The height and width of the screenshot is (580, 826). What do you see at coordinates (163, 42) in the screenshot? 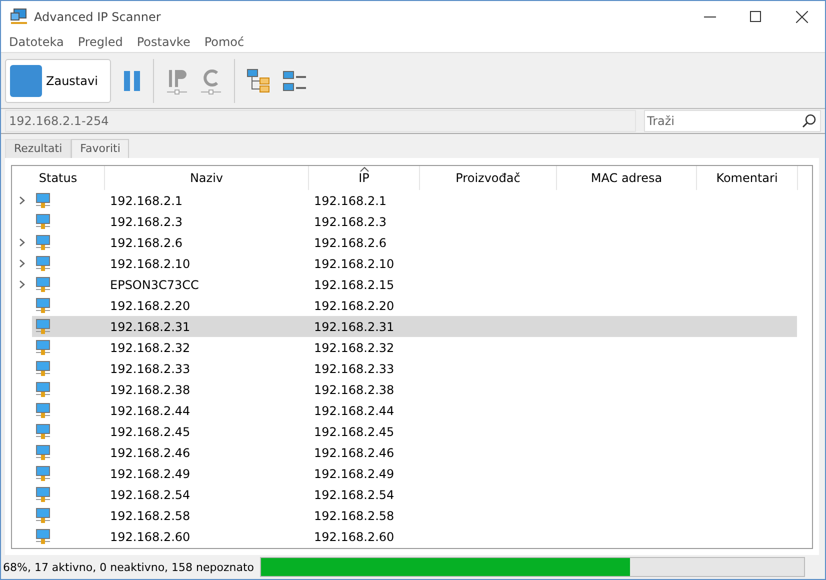
I see `menu-item: Postavke` at bounding box center [163, 42].